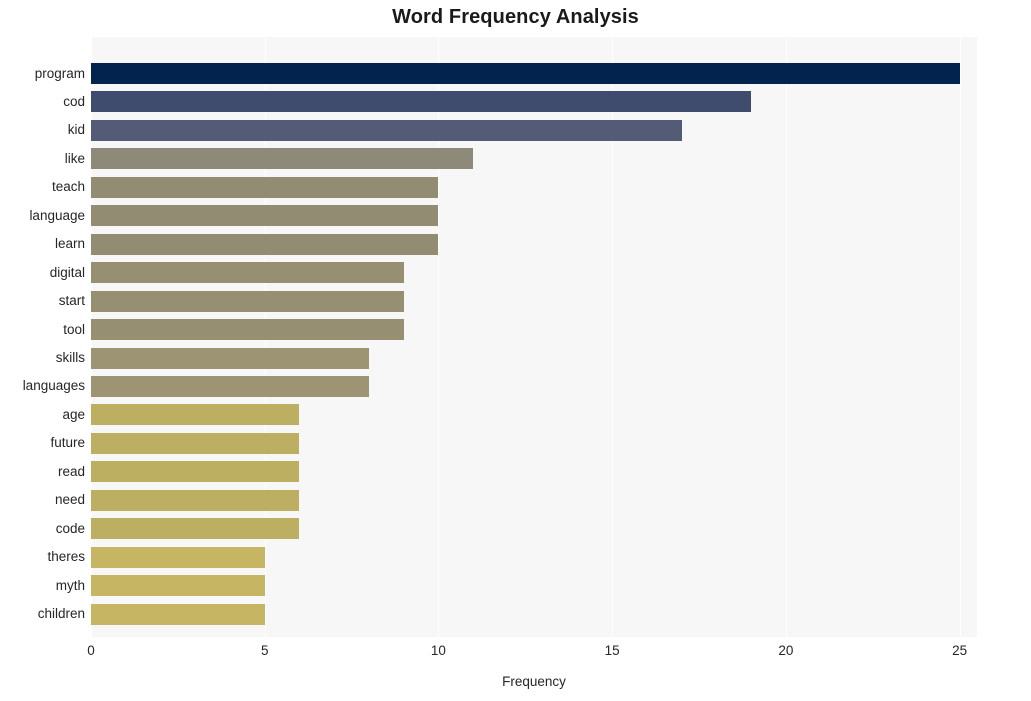 This screenshot has height=701, width=1031. Describe the element at coordinates (73, 414) in the screenshot. I see `y-tick-label-age: age` at that location.